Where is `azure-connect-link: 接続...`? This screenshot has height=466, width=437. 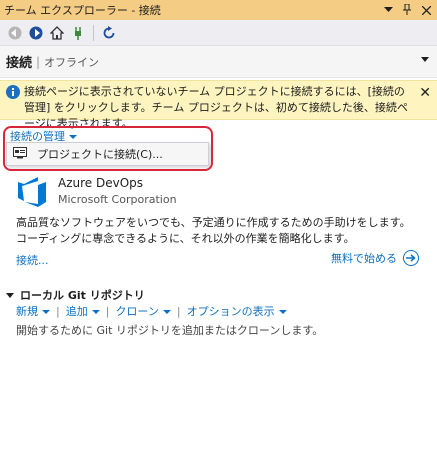 azure-connect-link: 接続... is located at coordinates (32, 260).